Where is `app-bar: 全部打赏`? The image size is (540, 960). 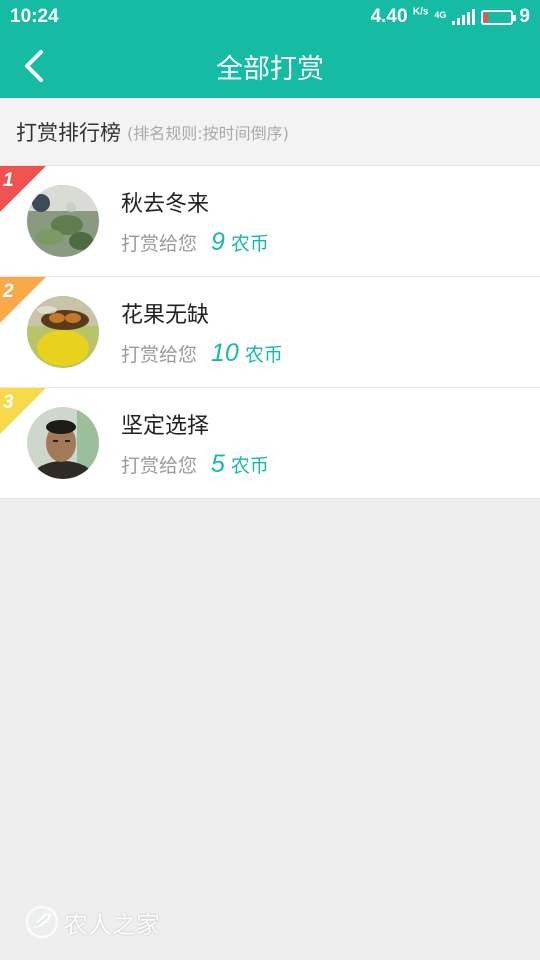
app-bar: 全部打赏 is located at coordinates (270, 66).